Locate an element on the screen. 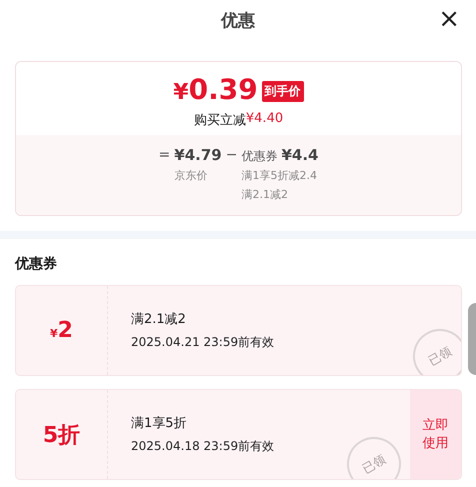  close-button: × is located at coordinates (449, 19).